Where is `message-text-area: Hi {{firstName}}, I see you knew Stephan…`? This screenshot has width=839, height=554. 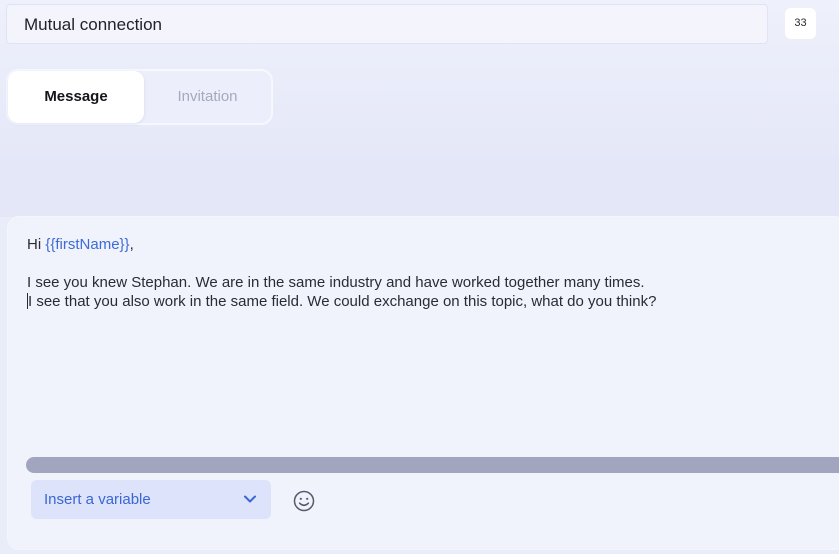 message-text-area: Hi {{firstName}}, I see you knew Stephan… is located at coordinates (422, 273).